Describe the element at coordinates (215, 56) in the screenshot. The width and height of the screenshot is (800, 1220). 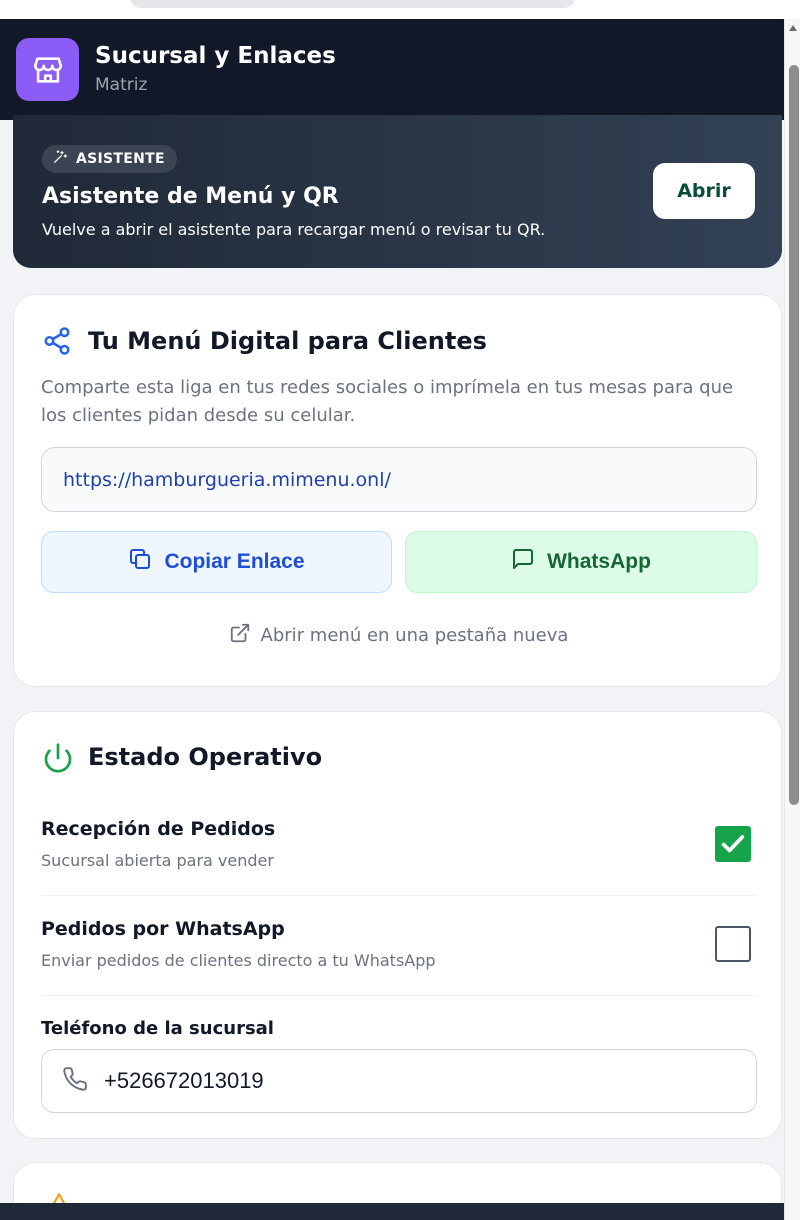
I see `page-title: Sucursal y Enlaces` at that location.